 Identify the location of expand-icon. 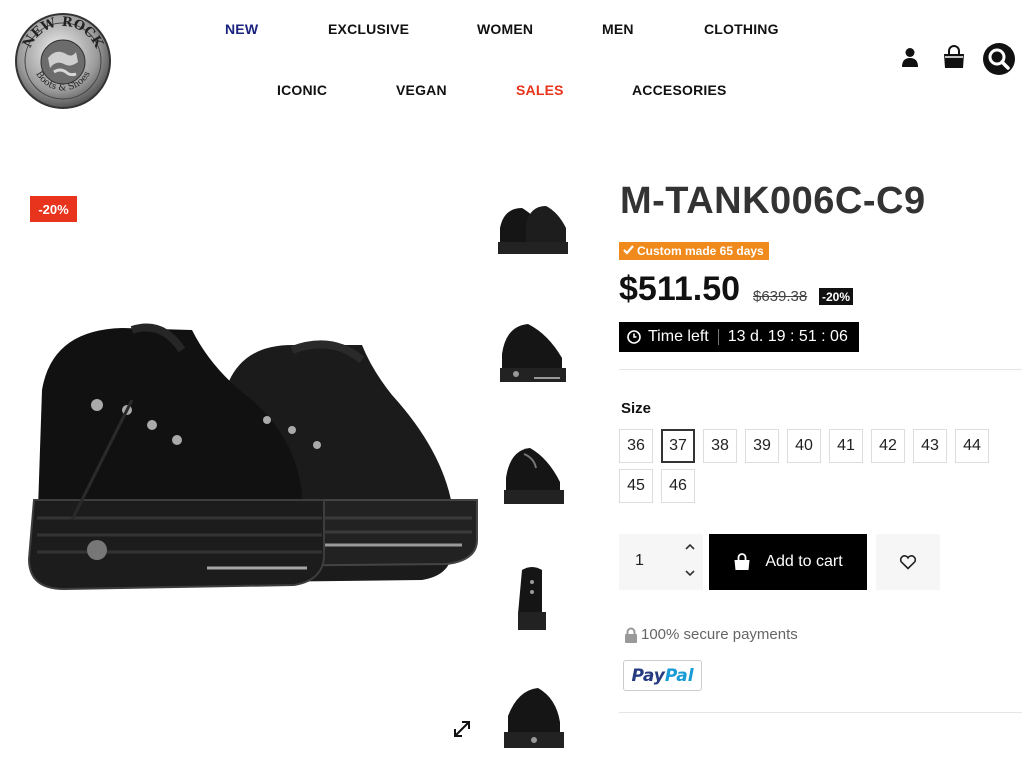
(462, 729).